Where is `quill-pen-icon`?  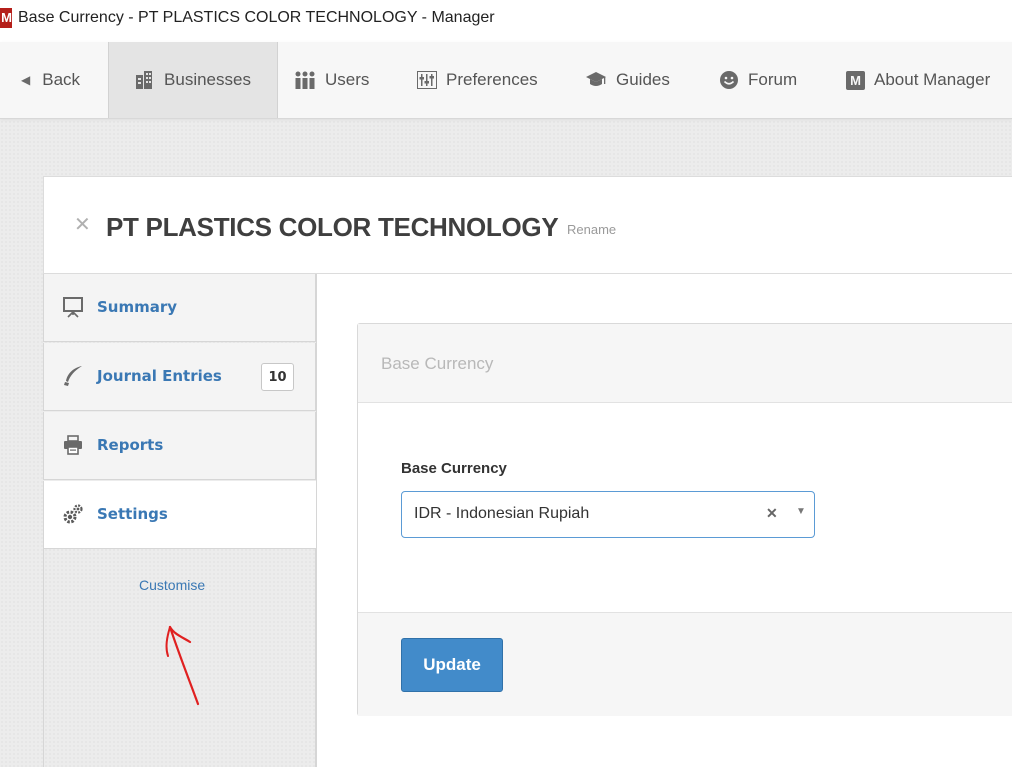 quill-pen-icon is located at coordinates (73, 376).